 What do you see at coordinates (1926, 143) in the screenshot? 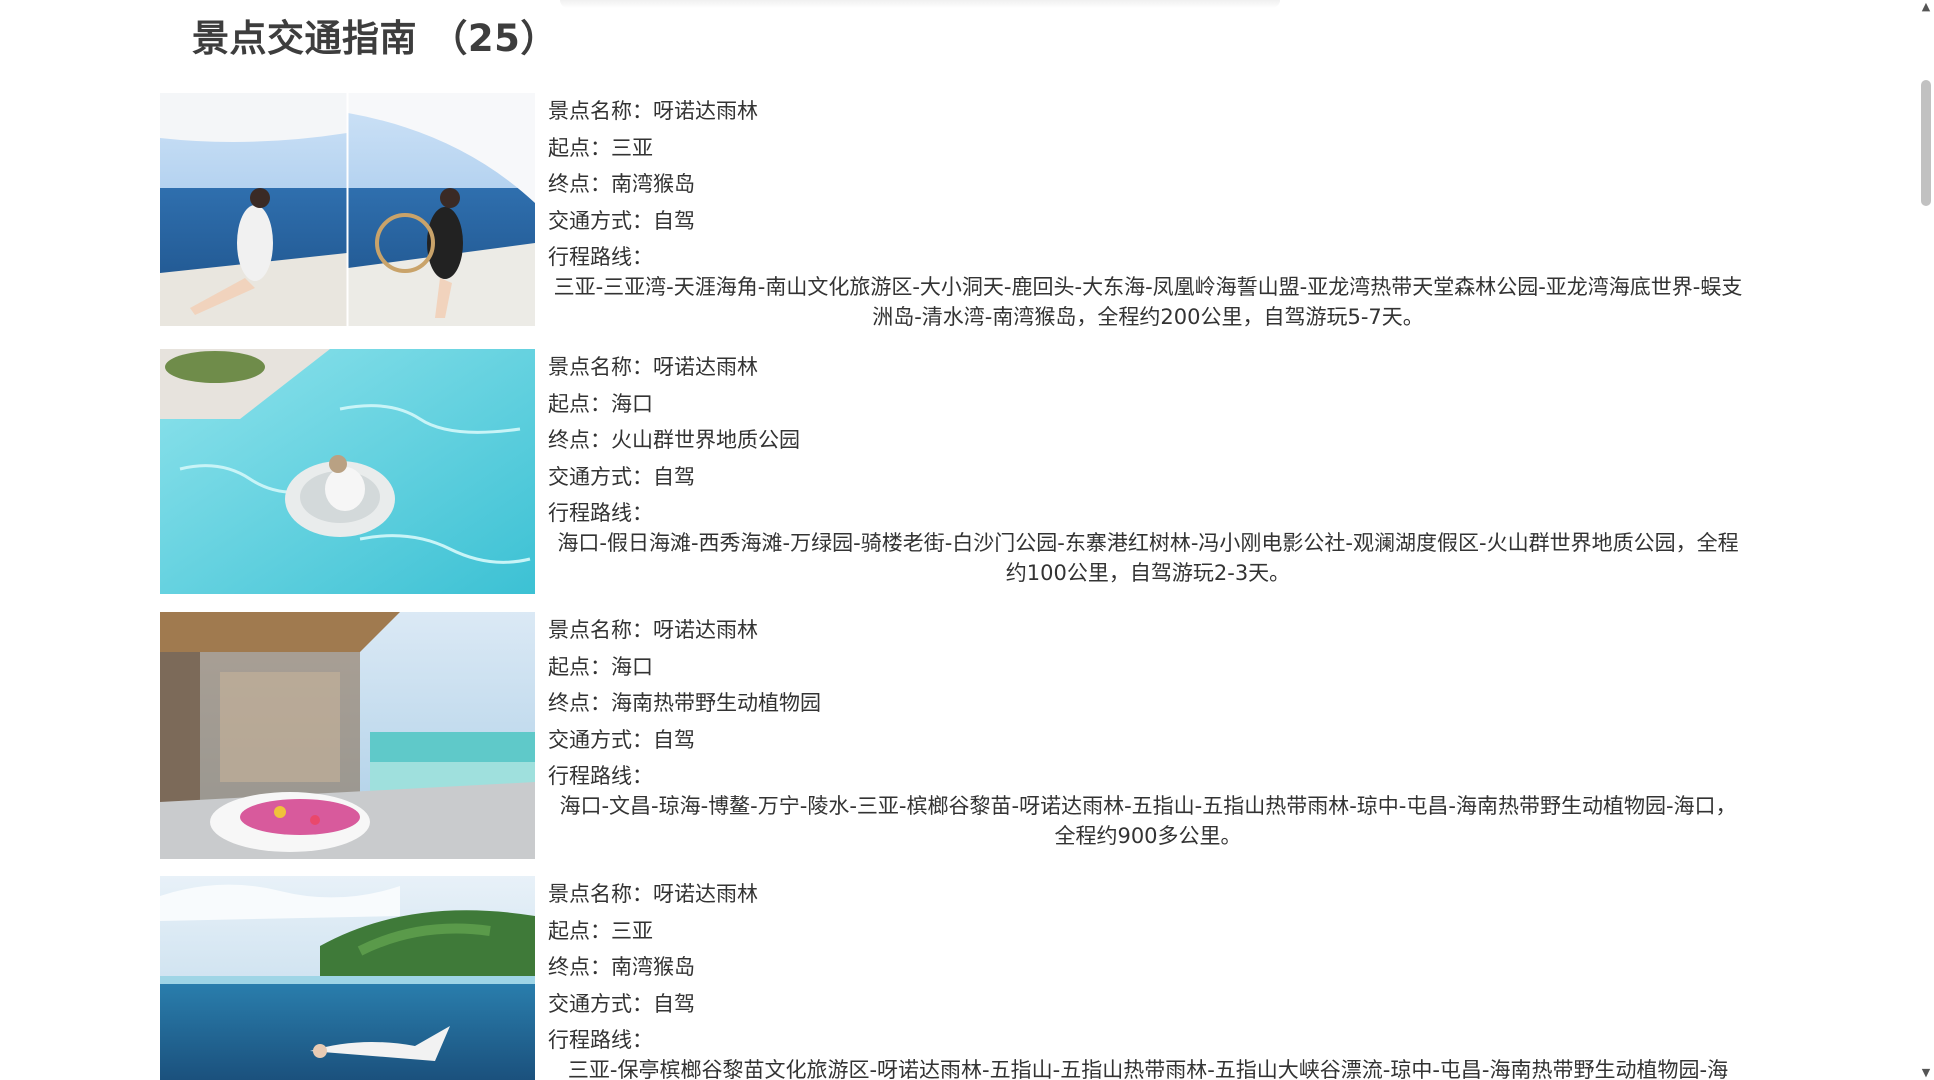
I see `scroll-thumb` at bounding box center [1926, 143].